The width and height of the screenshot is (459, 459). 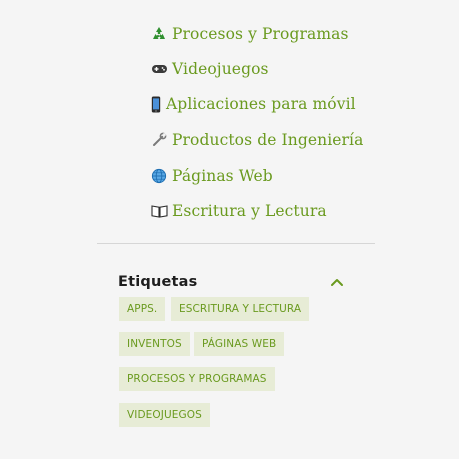 What do you see at coordinates (236, 243) in the screenshot?
I see `section-divider` at bounding box center [236, 243].